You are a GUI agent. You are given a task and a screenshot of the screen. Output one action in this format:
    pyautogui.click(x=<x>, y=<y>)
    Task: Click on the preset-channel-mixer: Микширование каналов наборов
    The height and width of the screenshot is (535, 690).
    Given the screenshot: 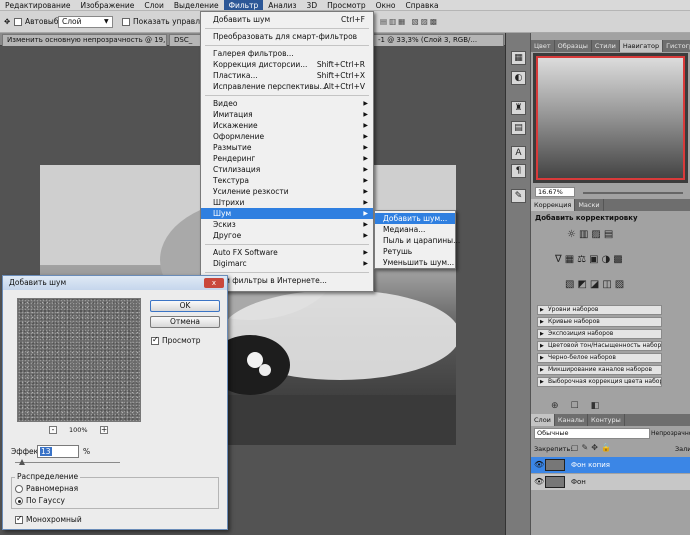 What is the action you would take?
    pyautogui.click(x=599, y=370)
    